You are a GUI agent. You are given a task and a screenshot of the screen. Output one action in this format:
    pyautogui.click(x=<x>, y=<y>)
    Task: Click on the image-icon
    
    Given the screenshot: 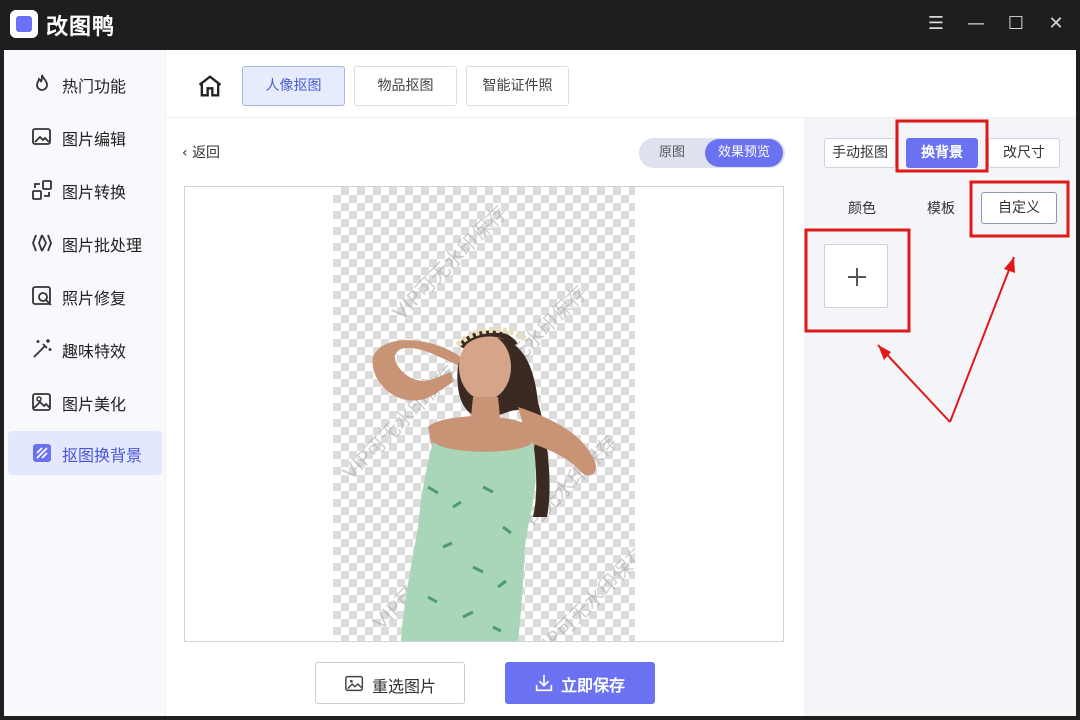 What is the action you would take?
    pyautogui.click(x=354, y=683)
    